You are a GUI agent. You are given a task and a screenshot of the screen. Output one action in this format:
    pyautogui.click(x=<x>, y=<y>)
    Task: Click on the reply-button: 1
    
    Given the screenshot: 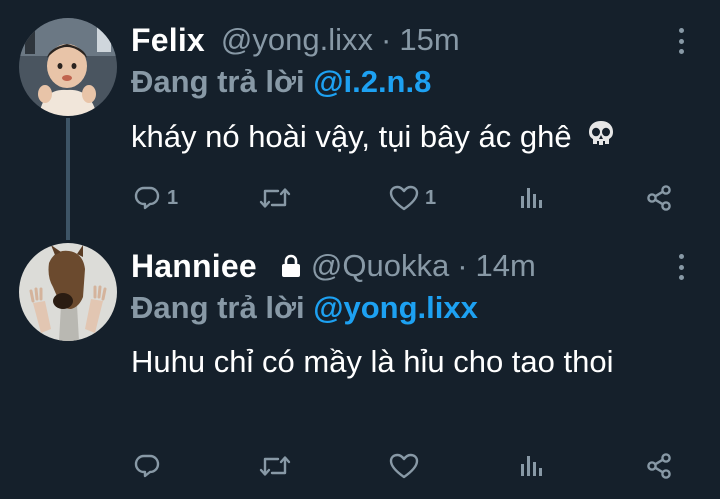 What is the action you would take?
    pyautogui.click(x=155, y=198)
    